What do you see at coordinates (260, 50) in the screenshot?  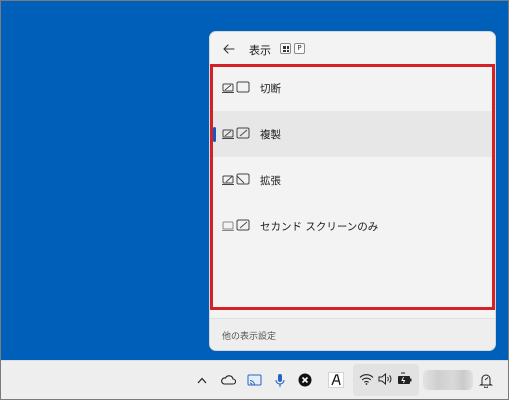 I see `flyout-title: 表示` at bounding box center [260, 50].